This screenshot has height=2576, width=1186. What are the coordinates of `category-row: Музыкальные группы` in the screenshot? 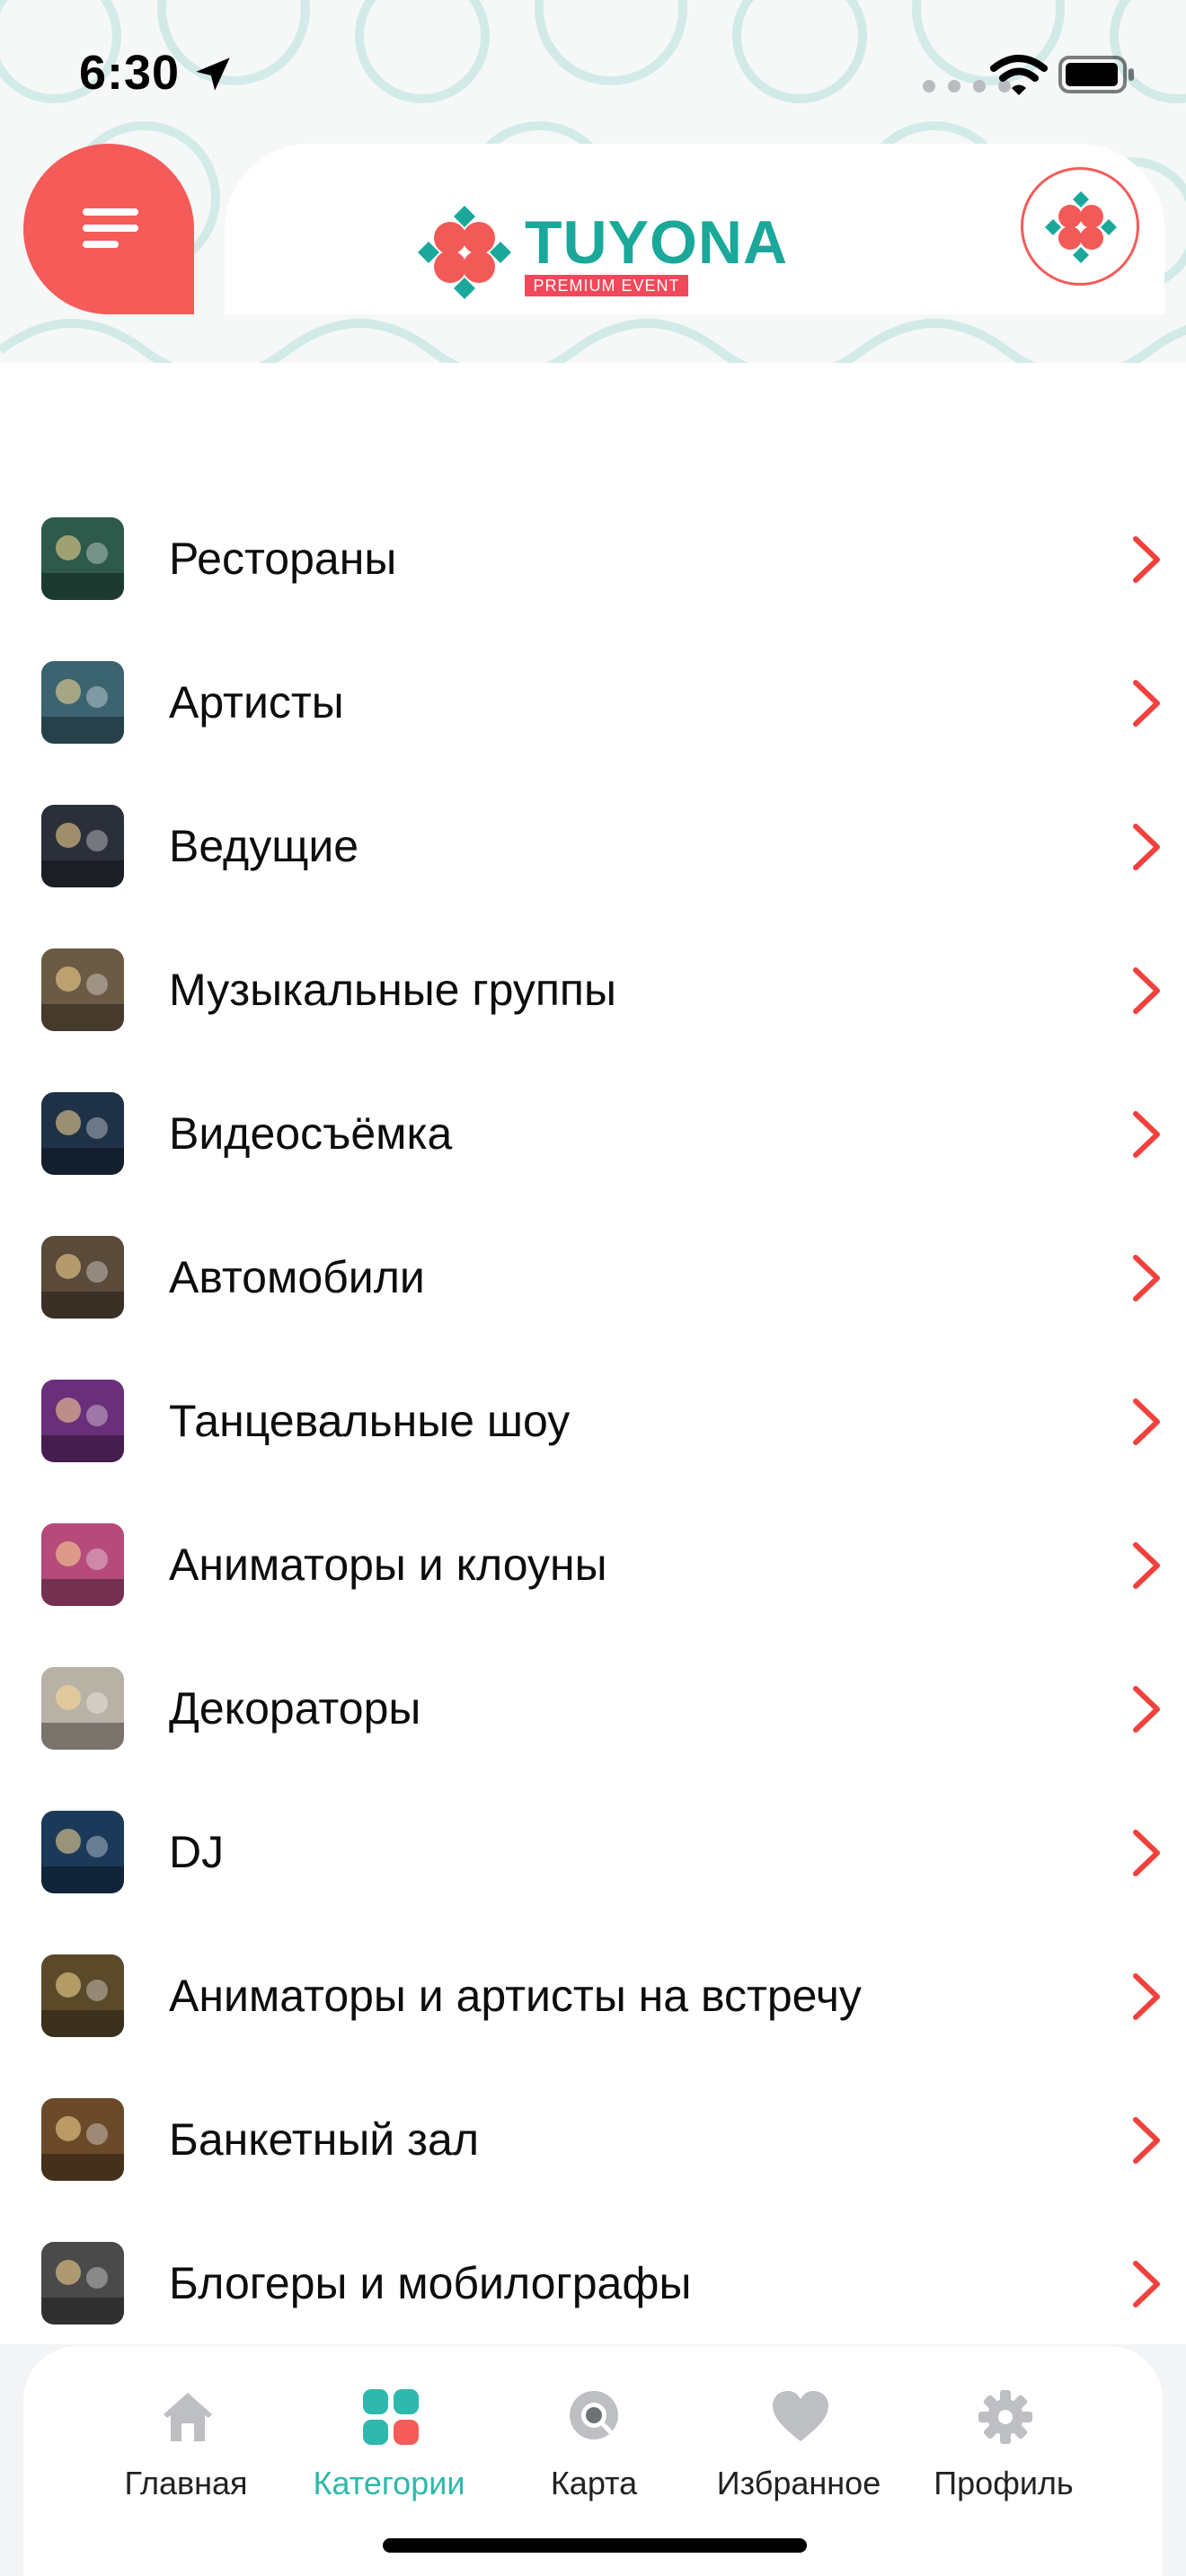 It's located at (593, 991).